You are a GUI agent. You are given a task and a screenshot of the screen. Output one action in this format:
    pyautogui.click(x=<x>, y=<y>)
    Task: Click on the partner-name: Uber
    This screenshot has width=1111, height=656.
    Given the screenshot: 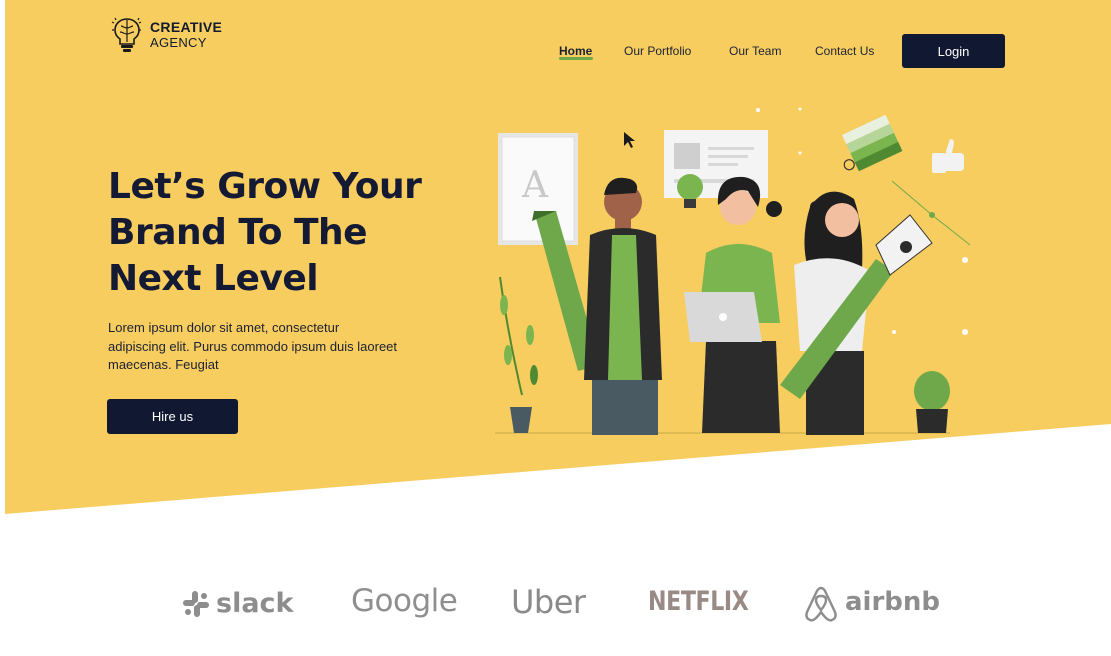 What is the action you would take?
    pyautogui.click(x=548, y=602)
    